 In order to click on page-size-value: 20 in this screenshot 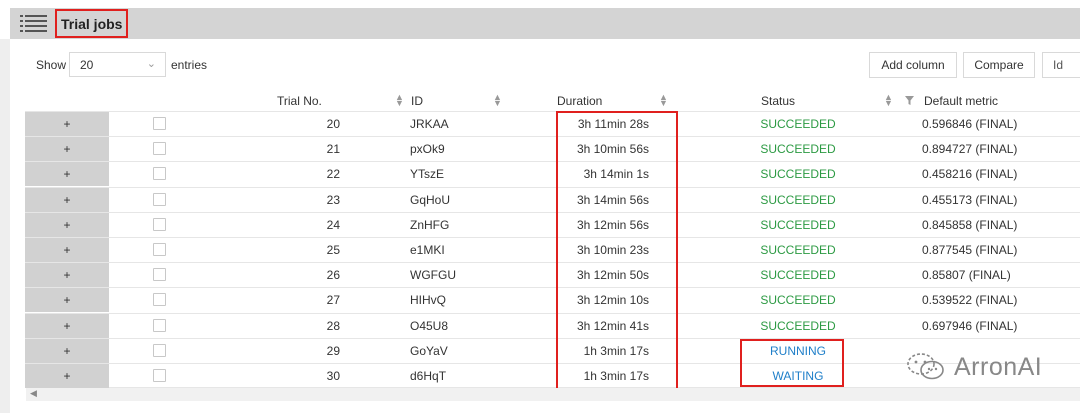, I will do `click(87, 65)`.